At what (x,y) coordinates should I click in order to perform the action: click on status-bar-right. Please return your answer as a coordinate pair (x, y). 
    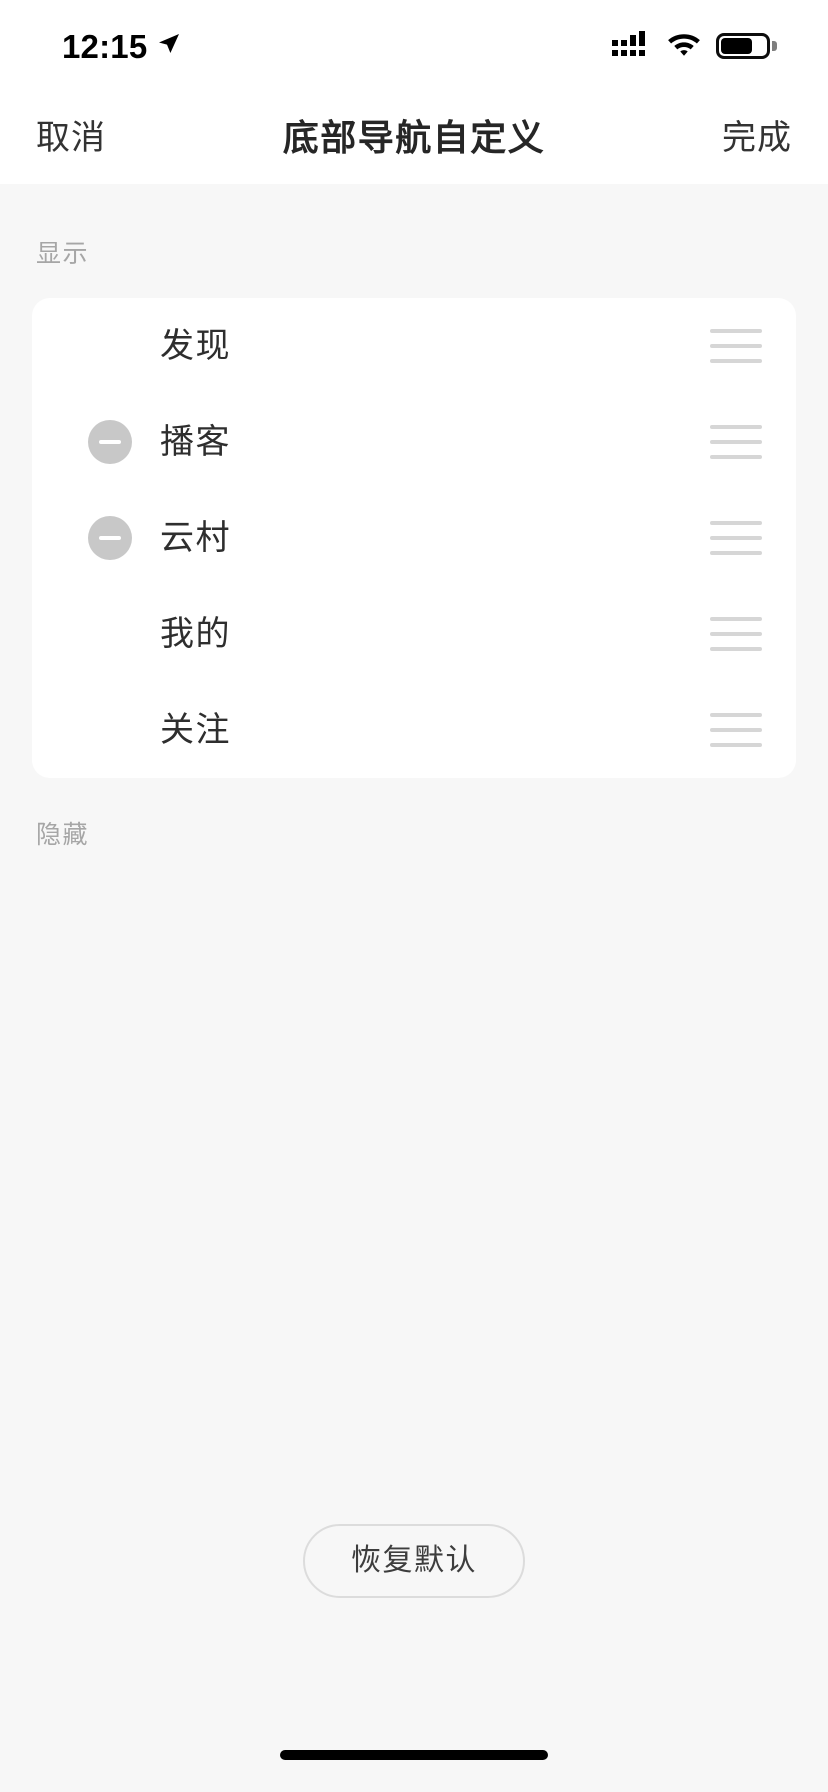
    Looking at the image, I should click on (694, 46).